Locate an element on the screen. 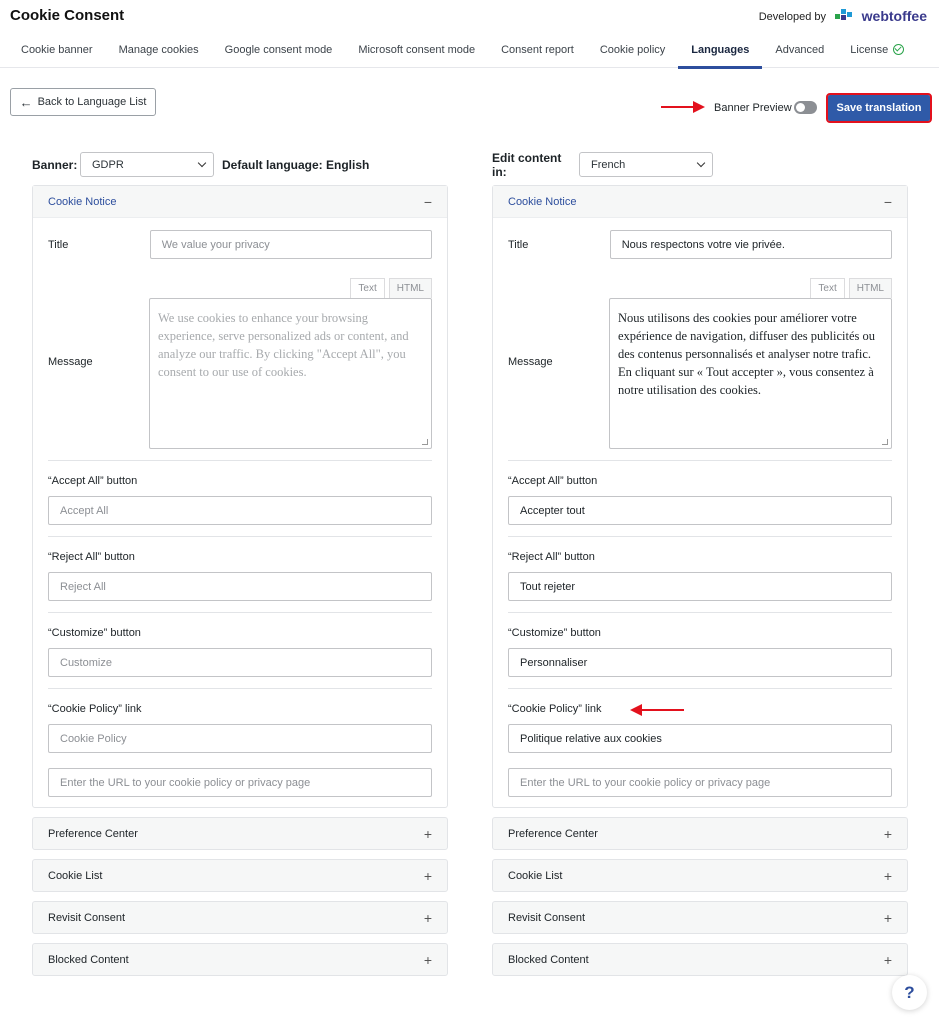  accordion-label: Revisit Consent is located at coordinates (547, 917).